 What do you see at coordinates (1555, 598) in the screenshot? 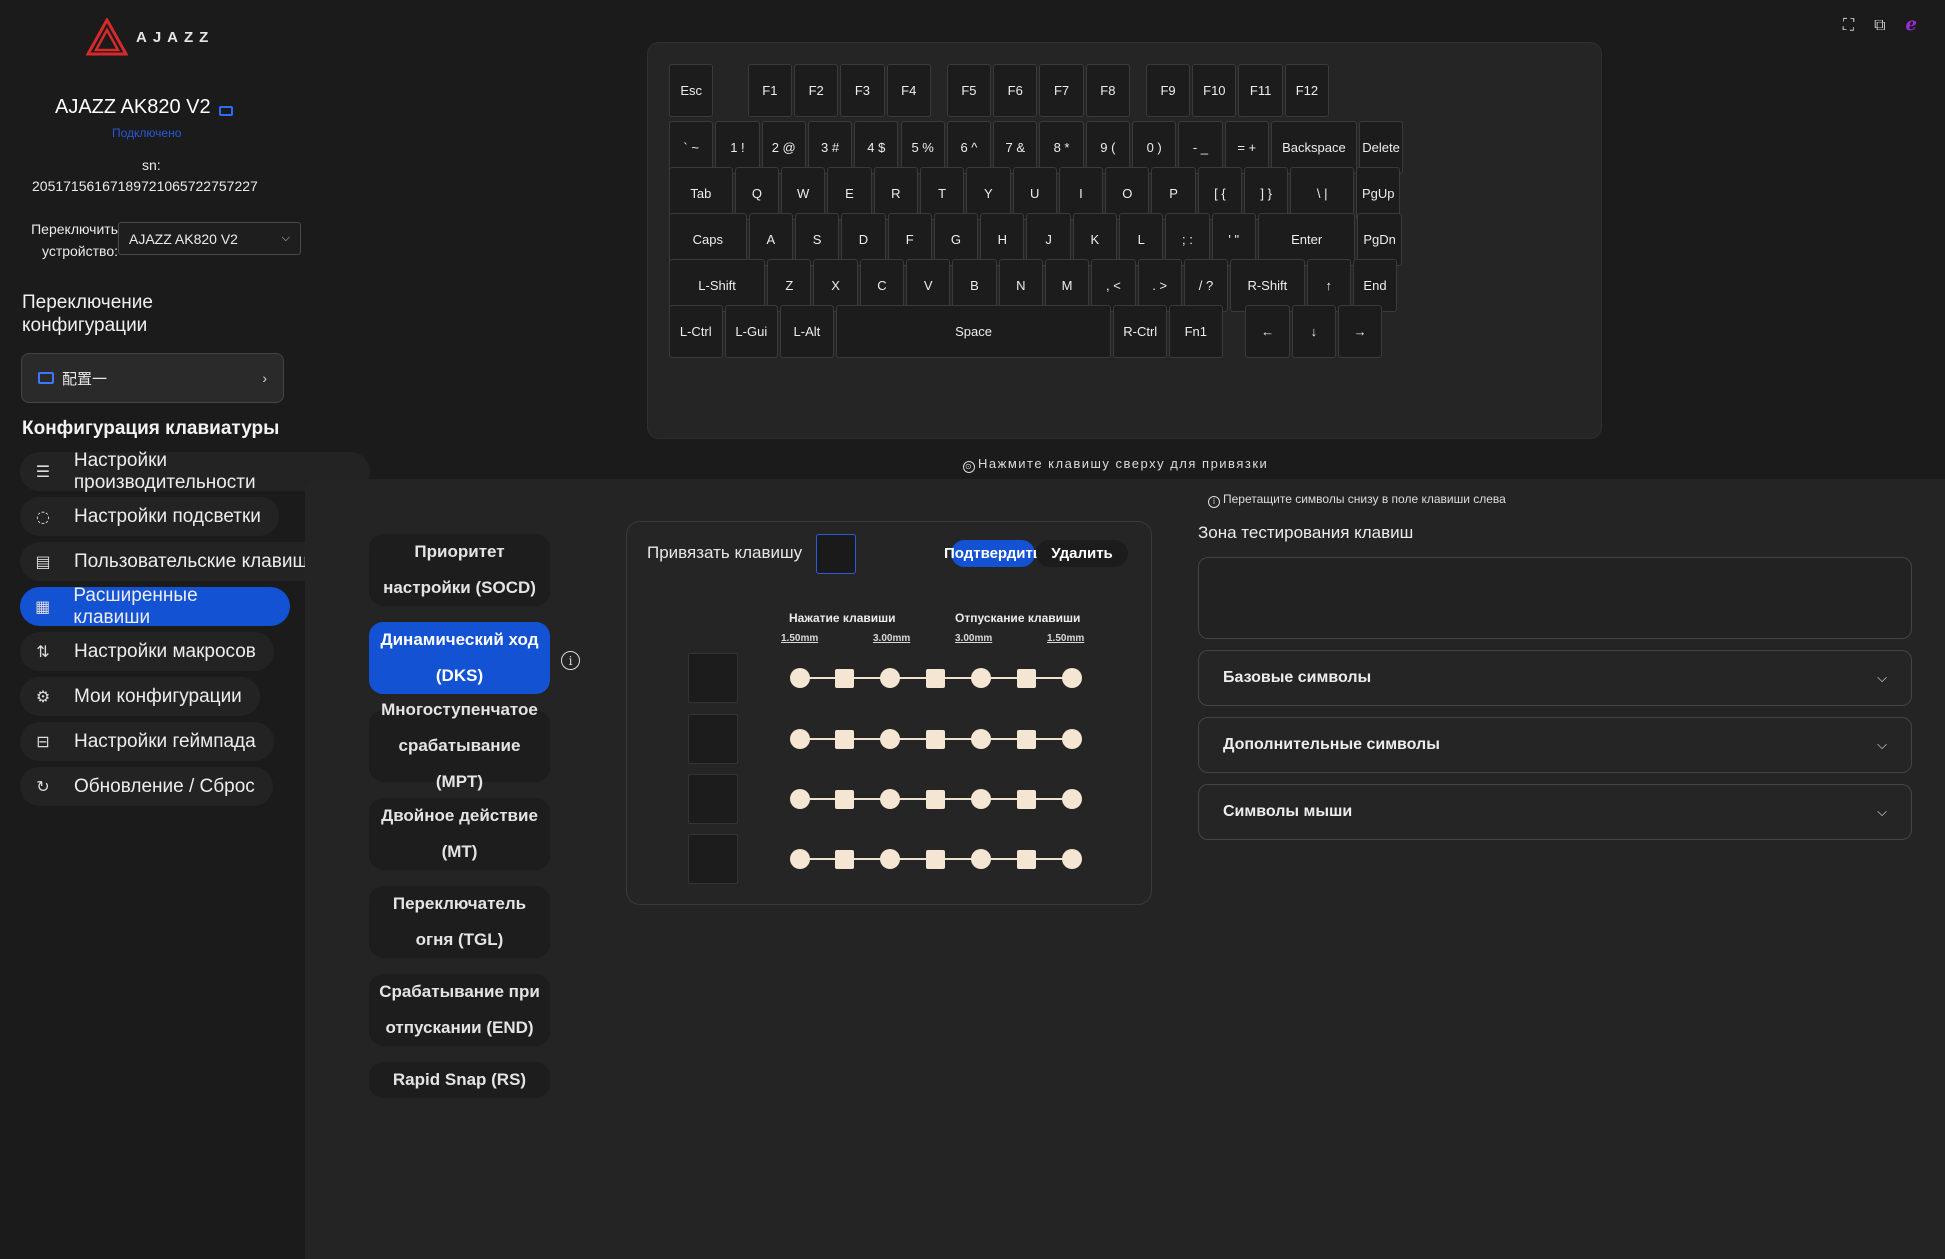
I see `test-zone-input` at bounding box center [1555, 598].